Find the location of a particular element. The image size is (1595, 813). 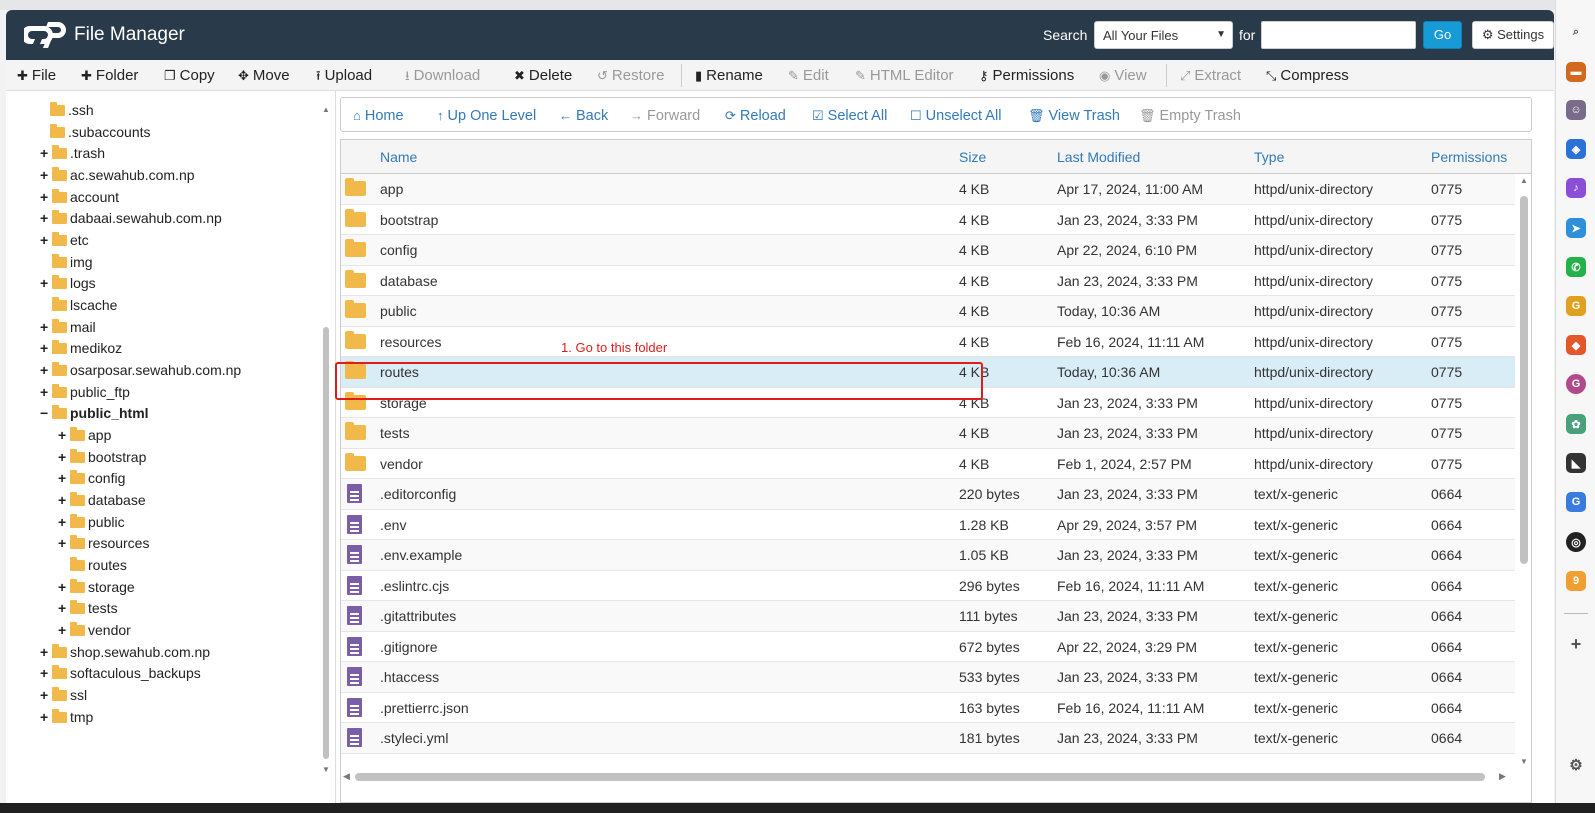

g-app-icon: G is located at coordinates (1576, 306).